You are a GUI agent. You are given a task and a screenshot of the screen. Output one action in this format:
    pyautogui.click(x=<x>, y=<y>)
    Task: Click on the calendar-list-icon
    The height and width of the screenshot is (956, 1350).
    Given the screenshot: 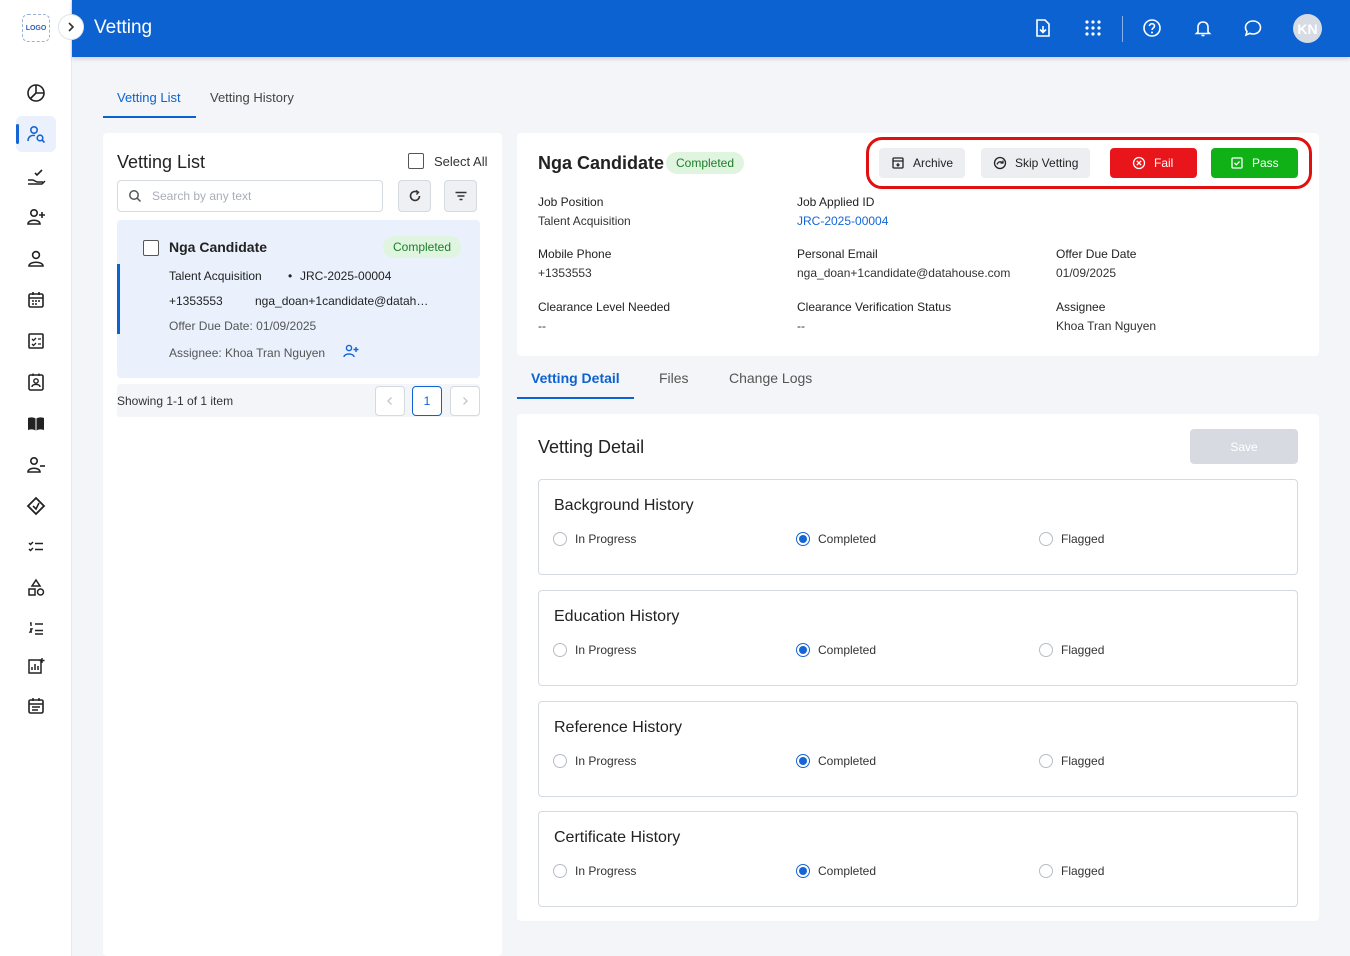 What is the action you would take?
    pyautogui.click(x=36, y=706)
    